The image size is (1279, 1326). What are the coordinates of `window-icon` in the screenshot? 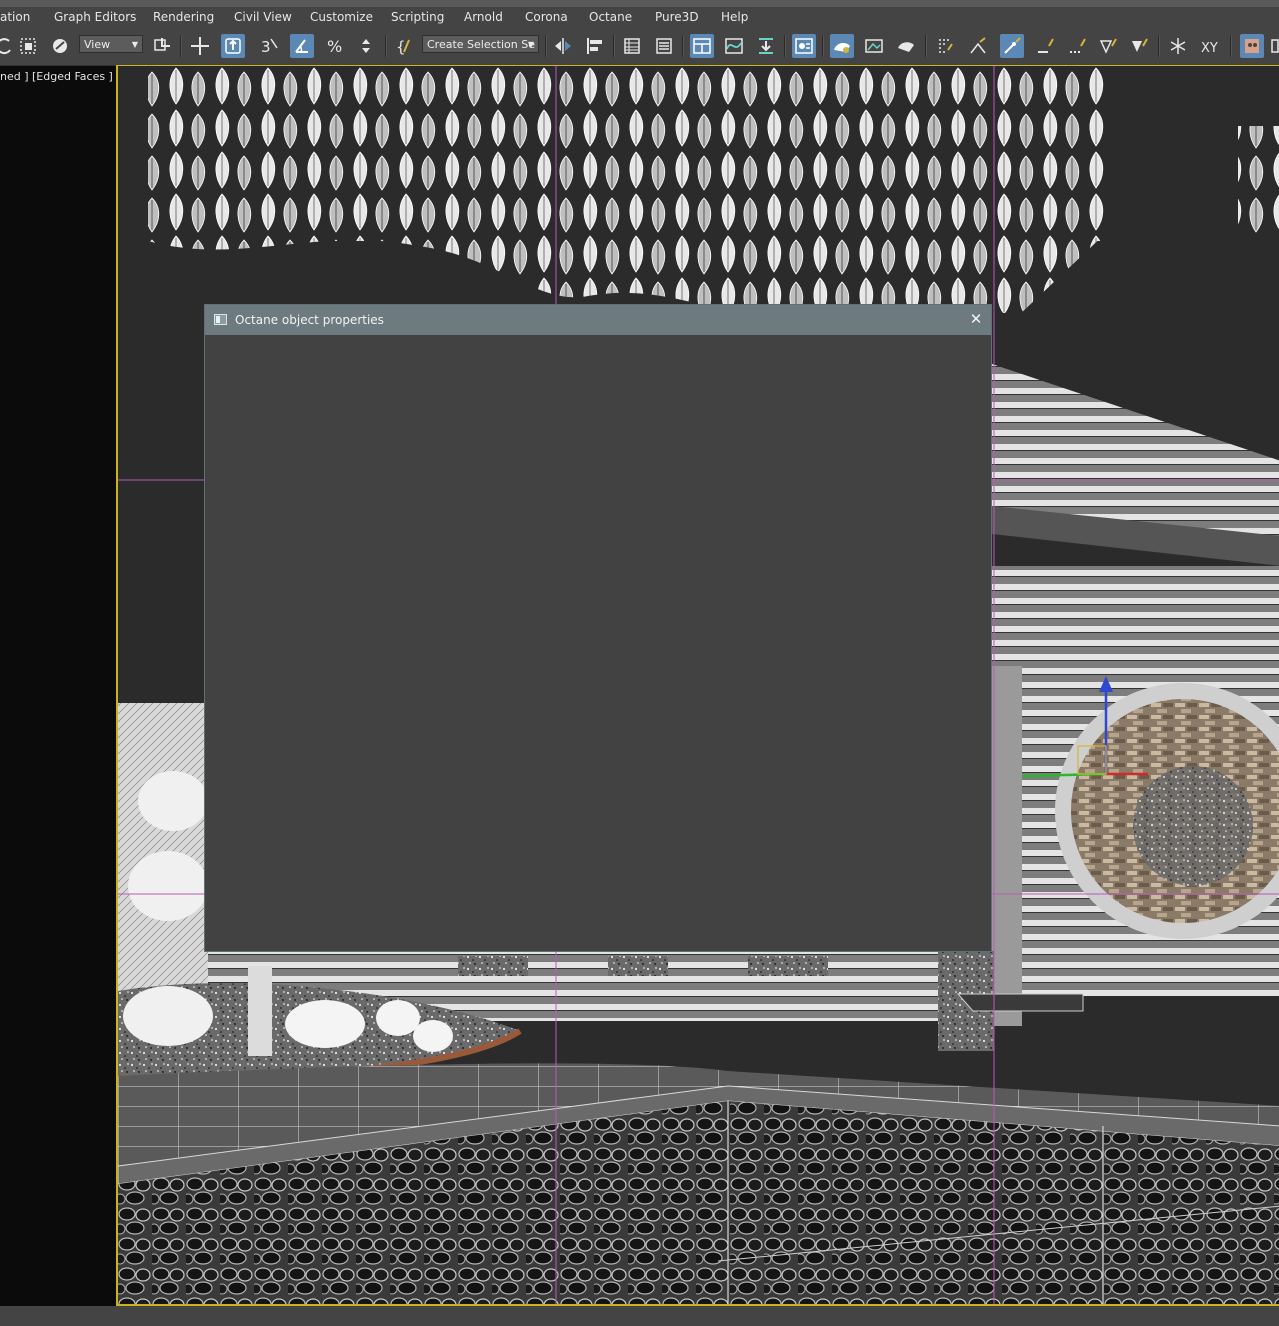 It's located at (220, 319).